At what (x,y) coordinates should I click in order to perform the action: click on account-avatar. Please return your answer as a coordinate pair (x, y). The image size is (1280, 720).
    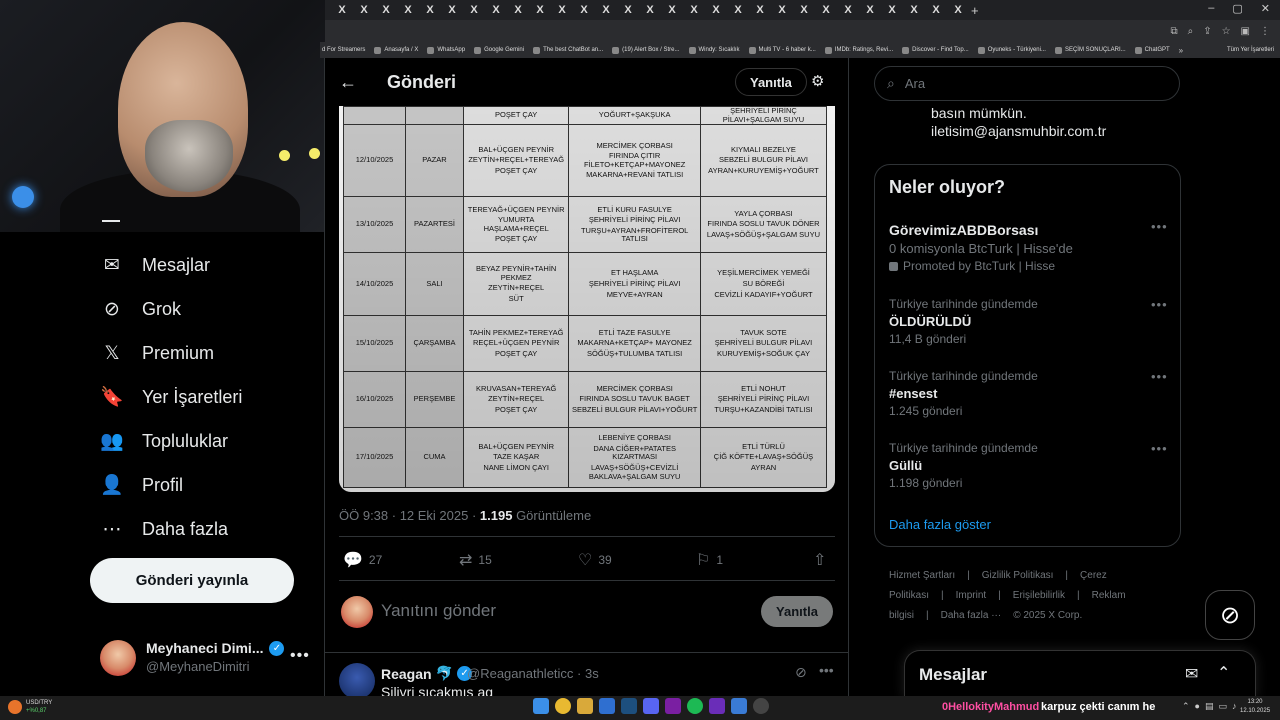
    Looking at the image, I should click on (118, 658).